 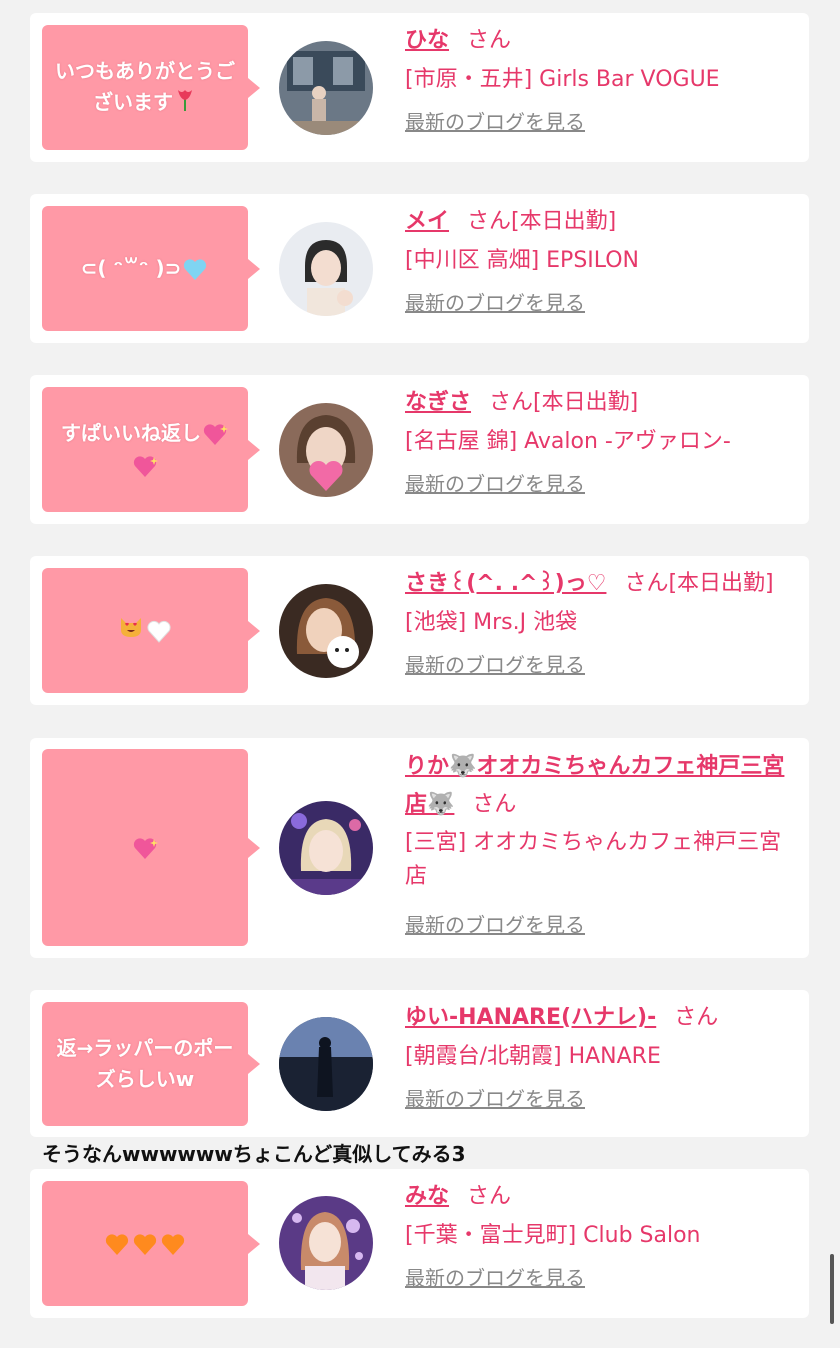 What do you see at coordinates (145, 86) in the screenshot?
I see `message-text: いつもありがとうございます` at bounding box center [145, 86].